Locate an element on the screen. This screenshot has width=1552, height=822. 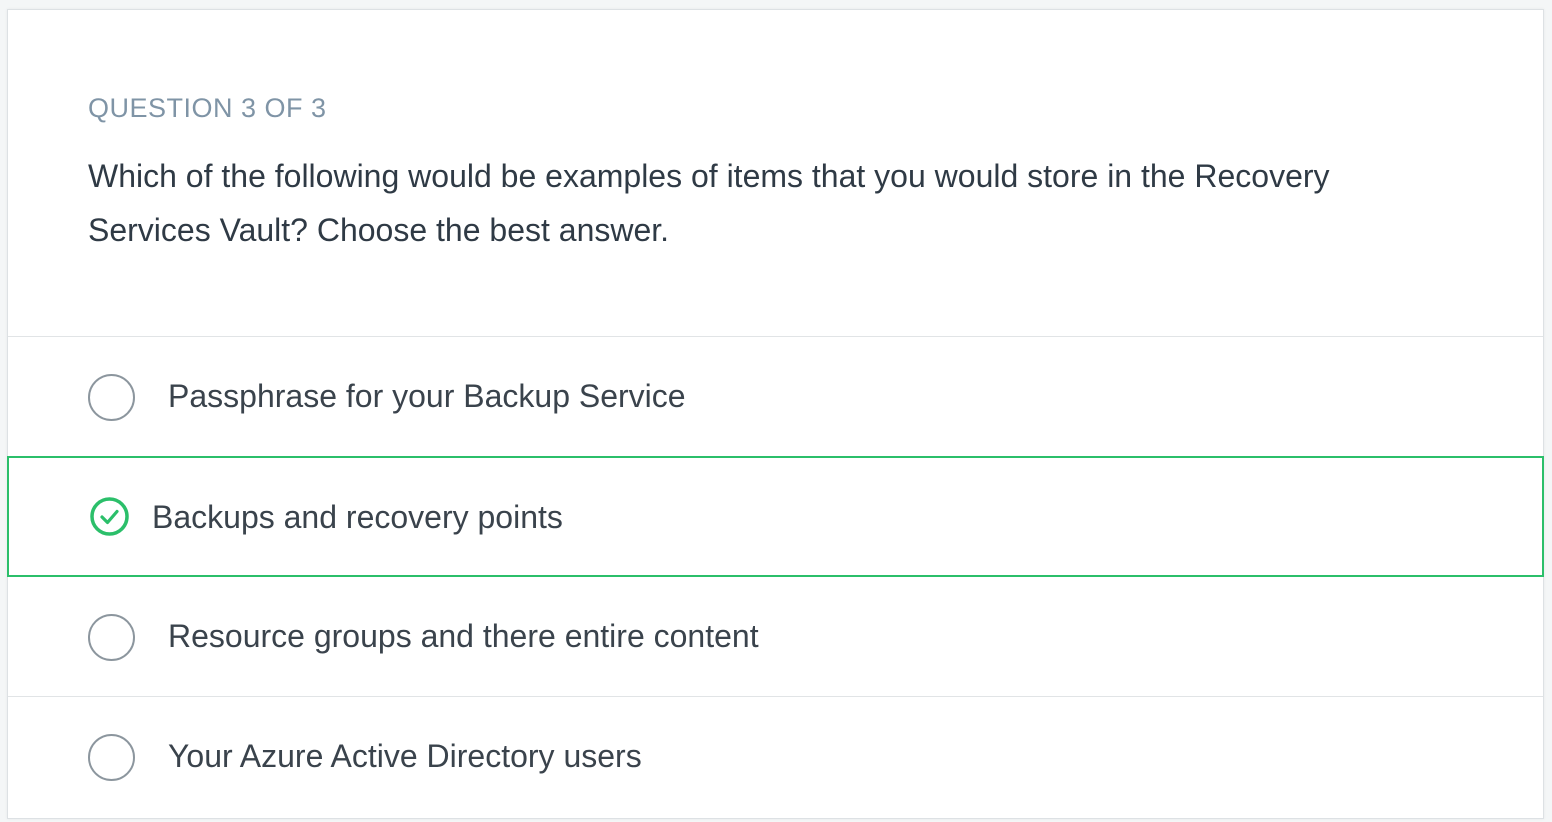
question-counter: QUESTION 3 OF 3 is located at coordinates (207, 108).